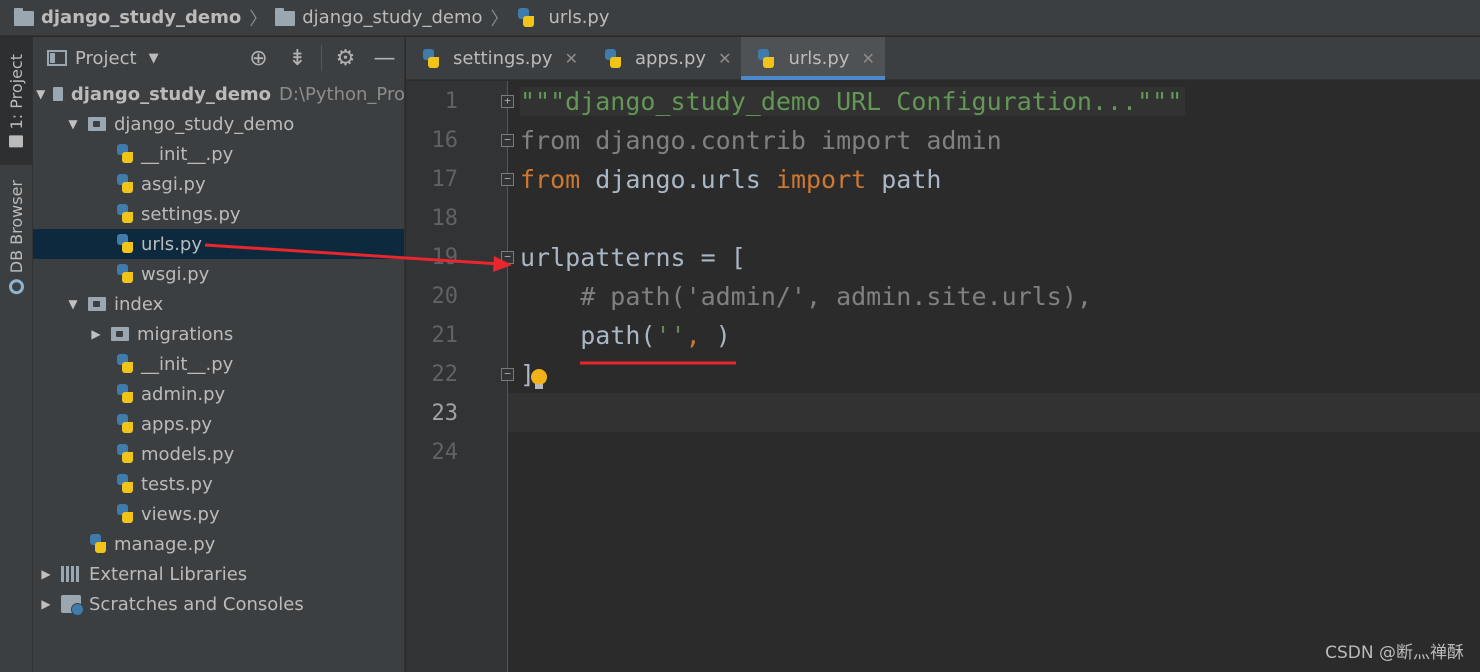 The width and height of the screenshot is (1480, 672). What do you see at coordinates (218, 304) in the screenshot?
I see `tree-item-package: ▼ index` at bounding box center [218, 304].